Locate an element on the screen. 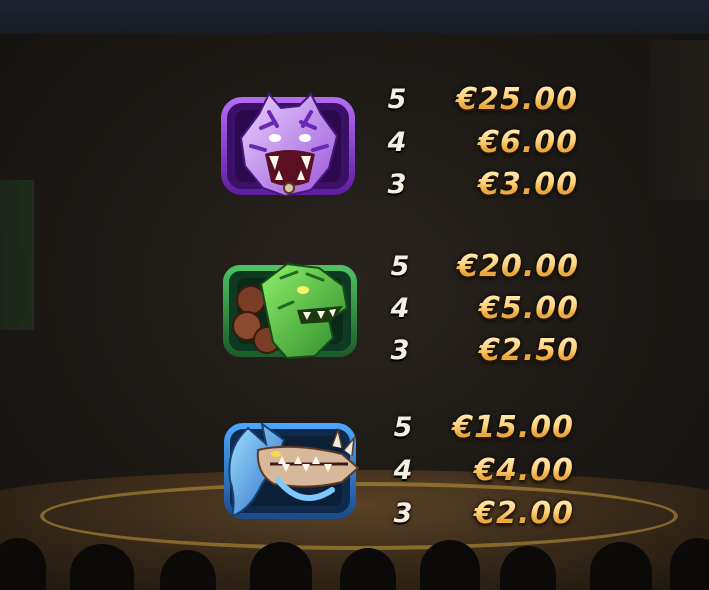 The image size is (709, 590). right-pillar is located at coordinates (679, 120).